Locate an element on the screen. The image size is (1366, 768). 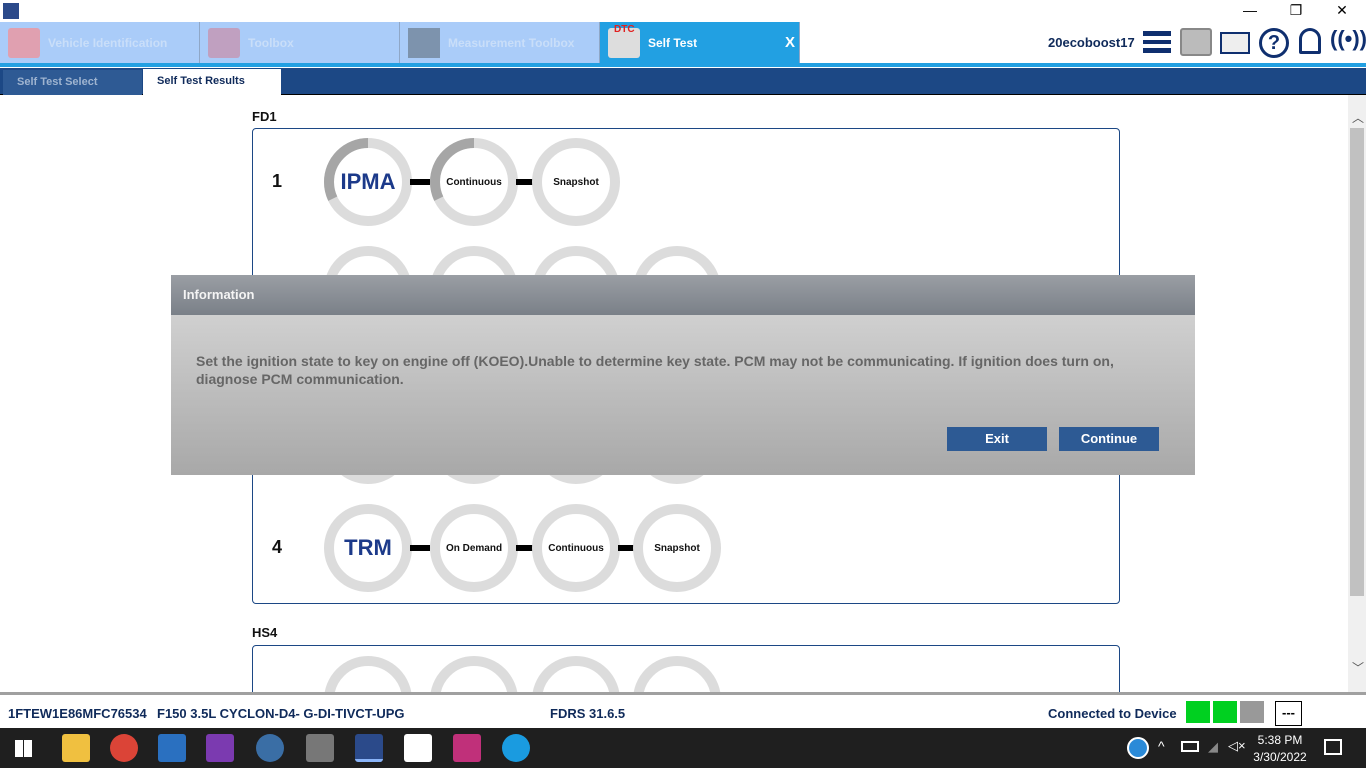
module-name: TRM is located at coordinates (368, 547).